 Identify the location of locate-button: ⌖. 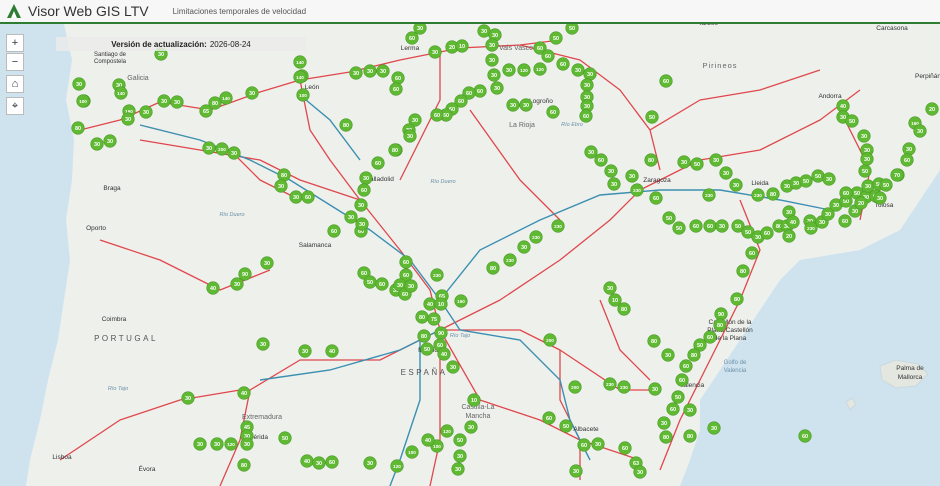
(15, 106).